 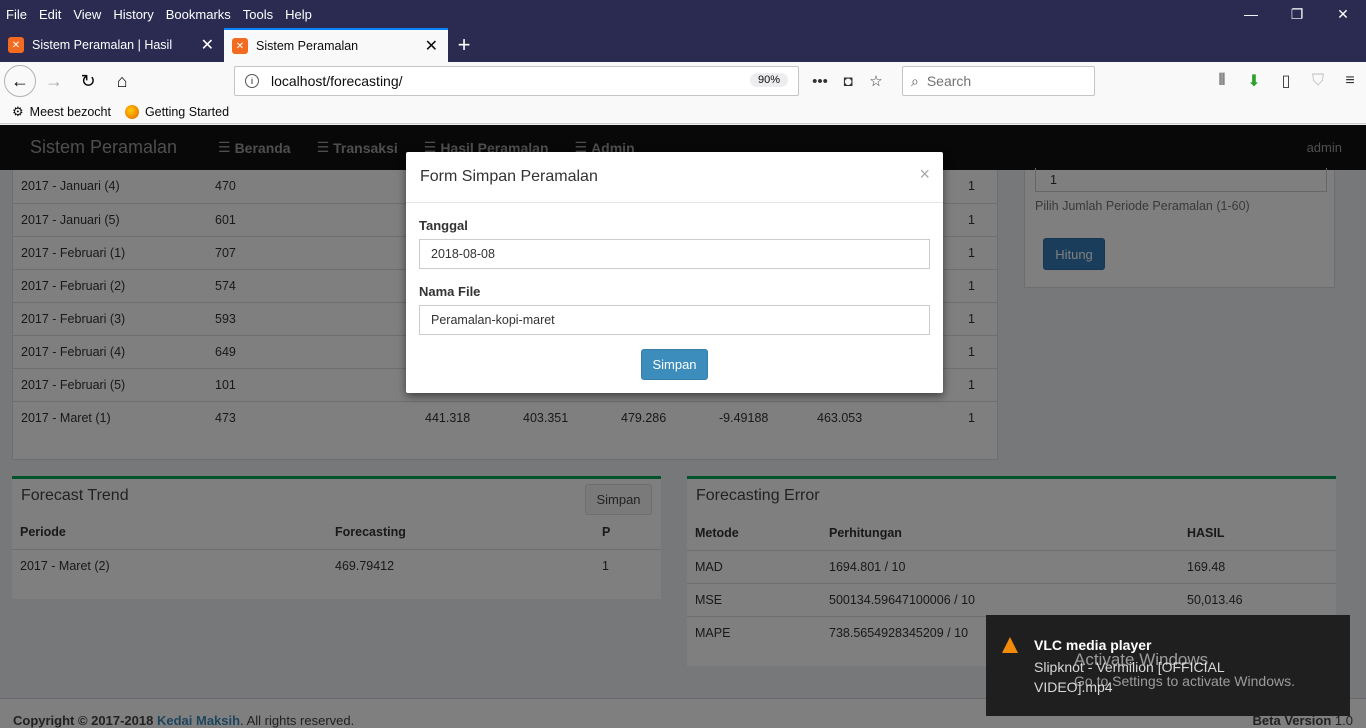 What do you see at coordinates (1222, 81) in the screenshot?
I see `library-icon: ⫴` at bounding box center [1222, 81].